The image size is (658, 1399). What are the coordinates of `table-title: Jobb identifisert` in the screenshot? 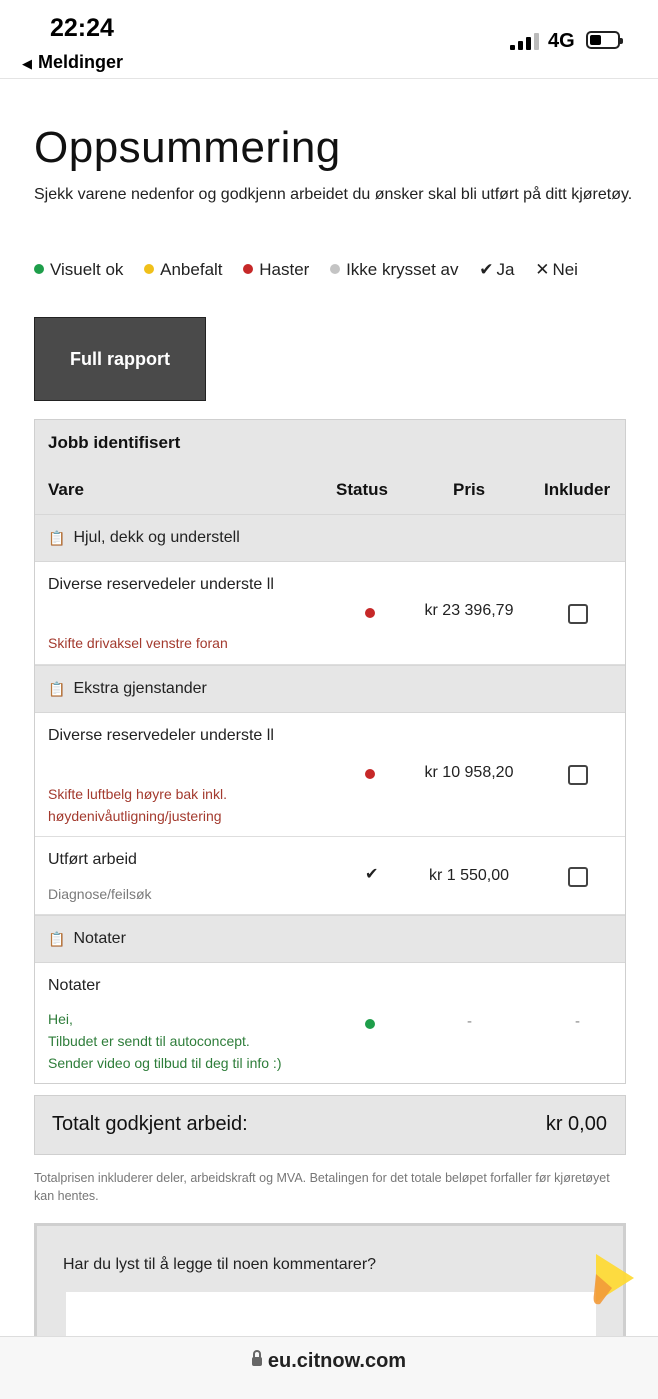 It's located at (330, 443).